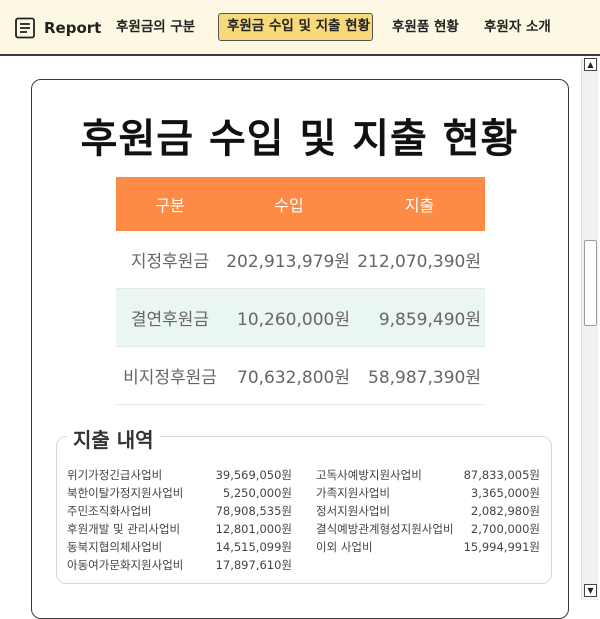 Image resolution: width=600 pixels, height=619 pixels. Describe the element at coordinates (353, 511) in the screenshot. I see `item-label: 정서지원사업비` at that location.